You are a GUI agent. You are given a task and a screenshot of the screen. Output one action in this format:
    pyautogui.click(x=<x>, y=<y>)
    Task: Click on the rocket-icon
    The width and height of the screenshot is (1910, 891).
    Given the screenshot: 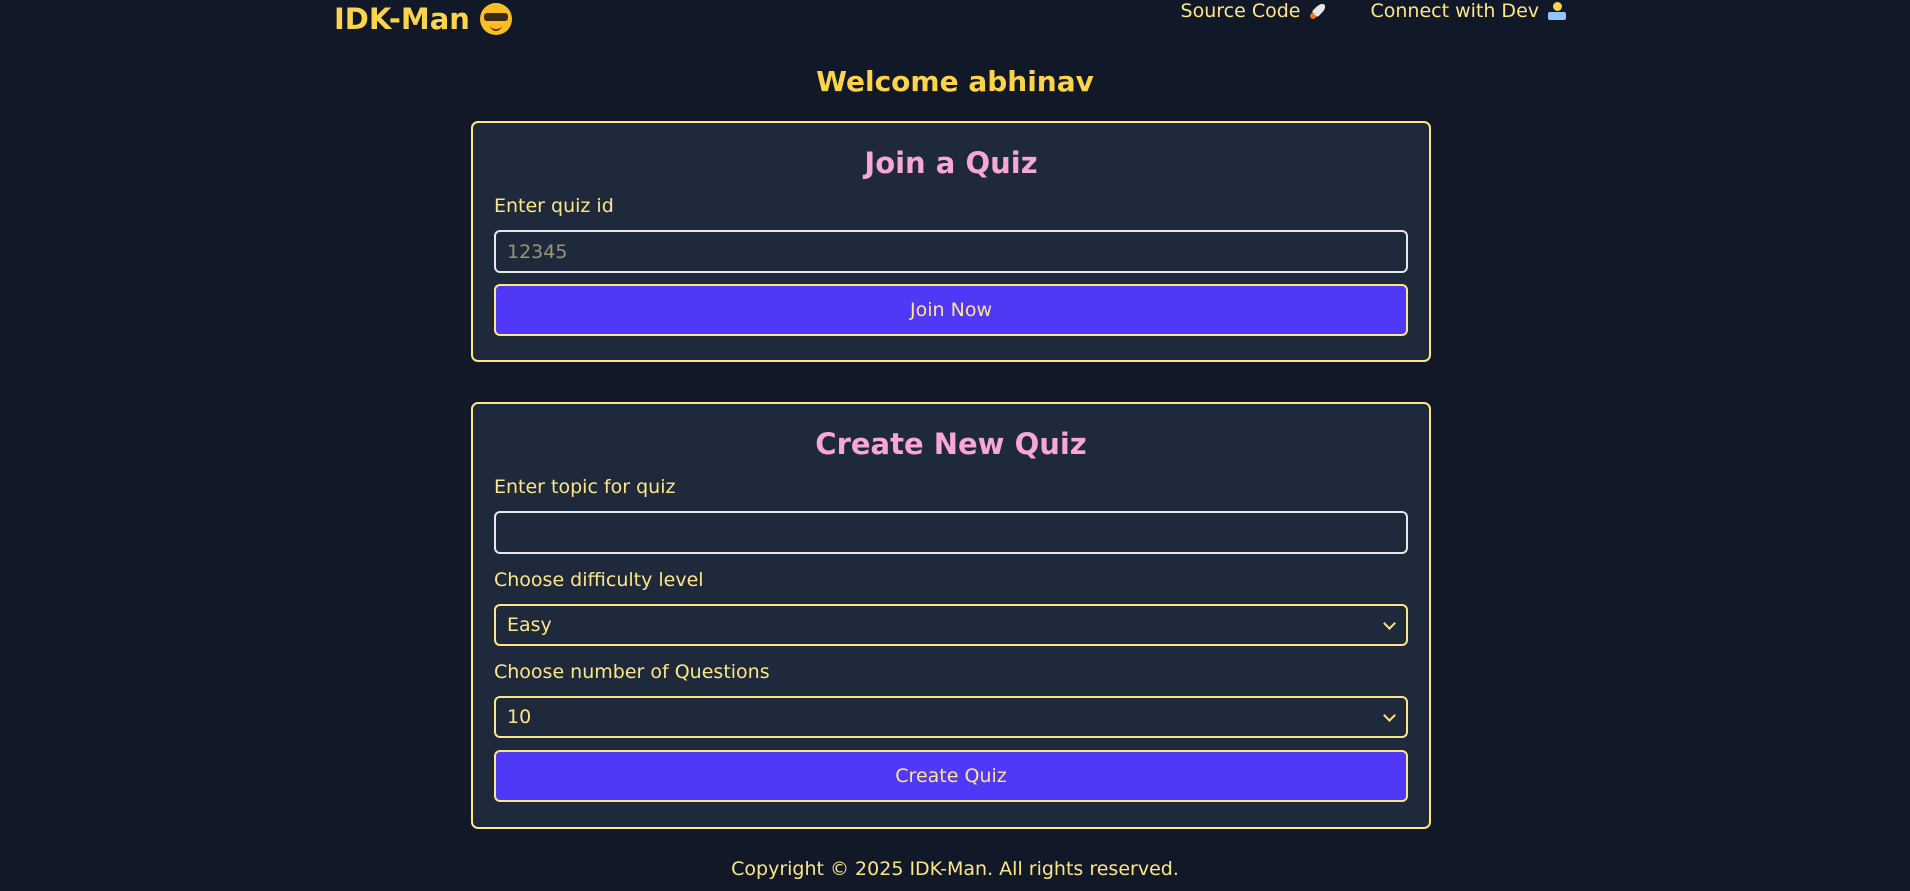 What is the action you would take?
    pyautogui.click(x=1318, y=12)
    